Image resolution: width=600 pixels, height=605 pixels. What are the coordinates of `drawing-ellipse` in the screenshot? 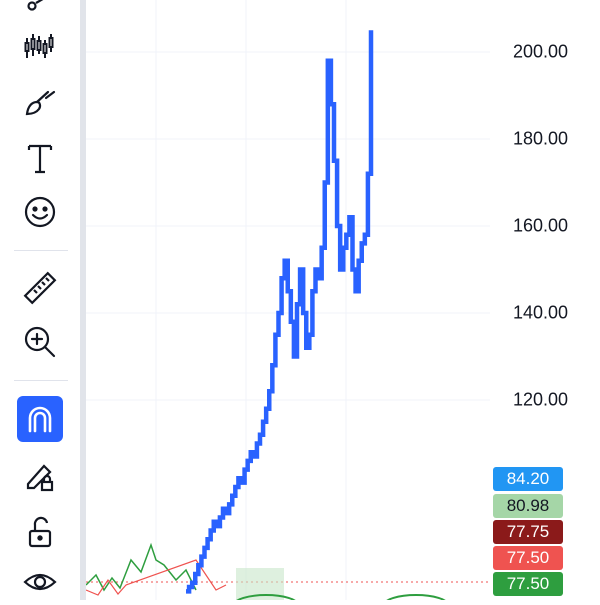 It's located at (416, 599).